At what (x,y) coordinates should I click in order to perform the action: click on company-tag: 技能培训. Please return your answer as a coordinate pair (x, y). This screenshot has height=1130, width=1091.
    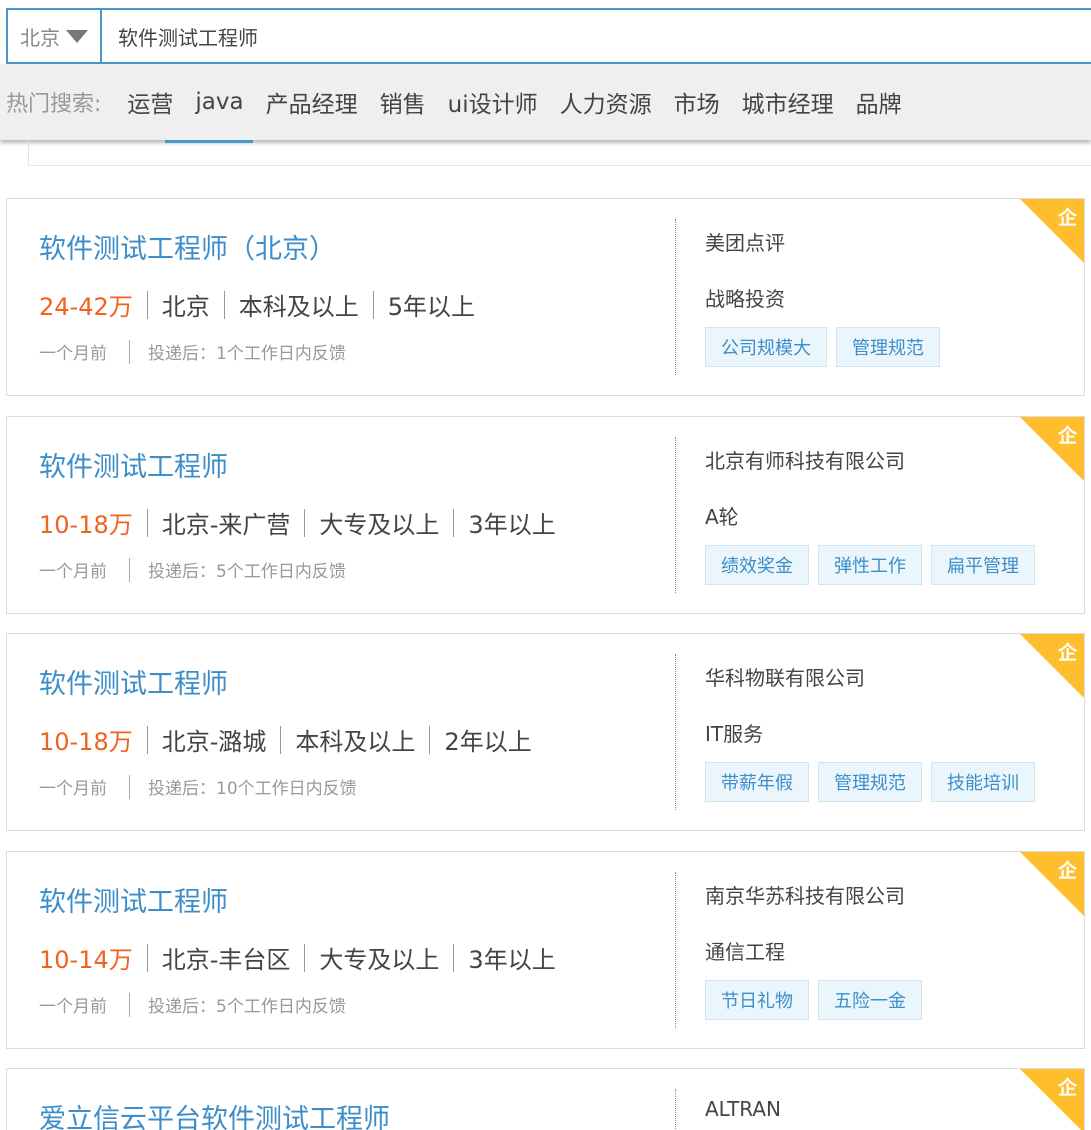
    Looking at the image, I should click on (983, 782).